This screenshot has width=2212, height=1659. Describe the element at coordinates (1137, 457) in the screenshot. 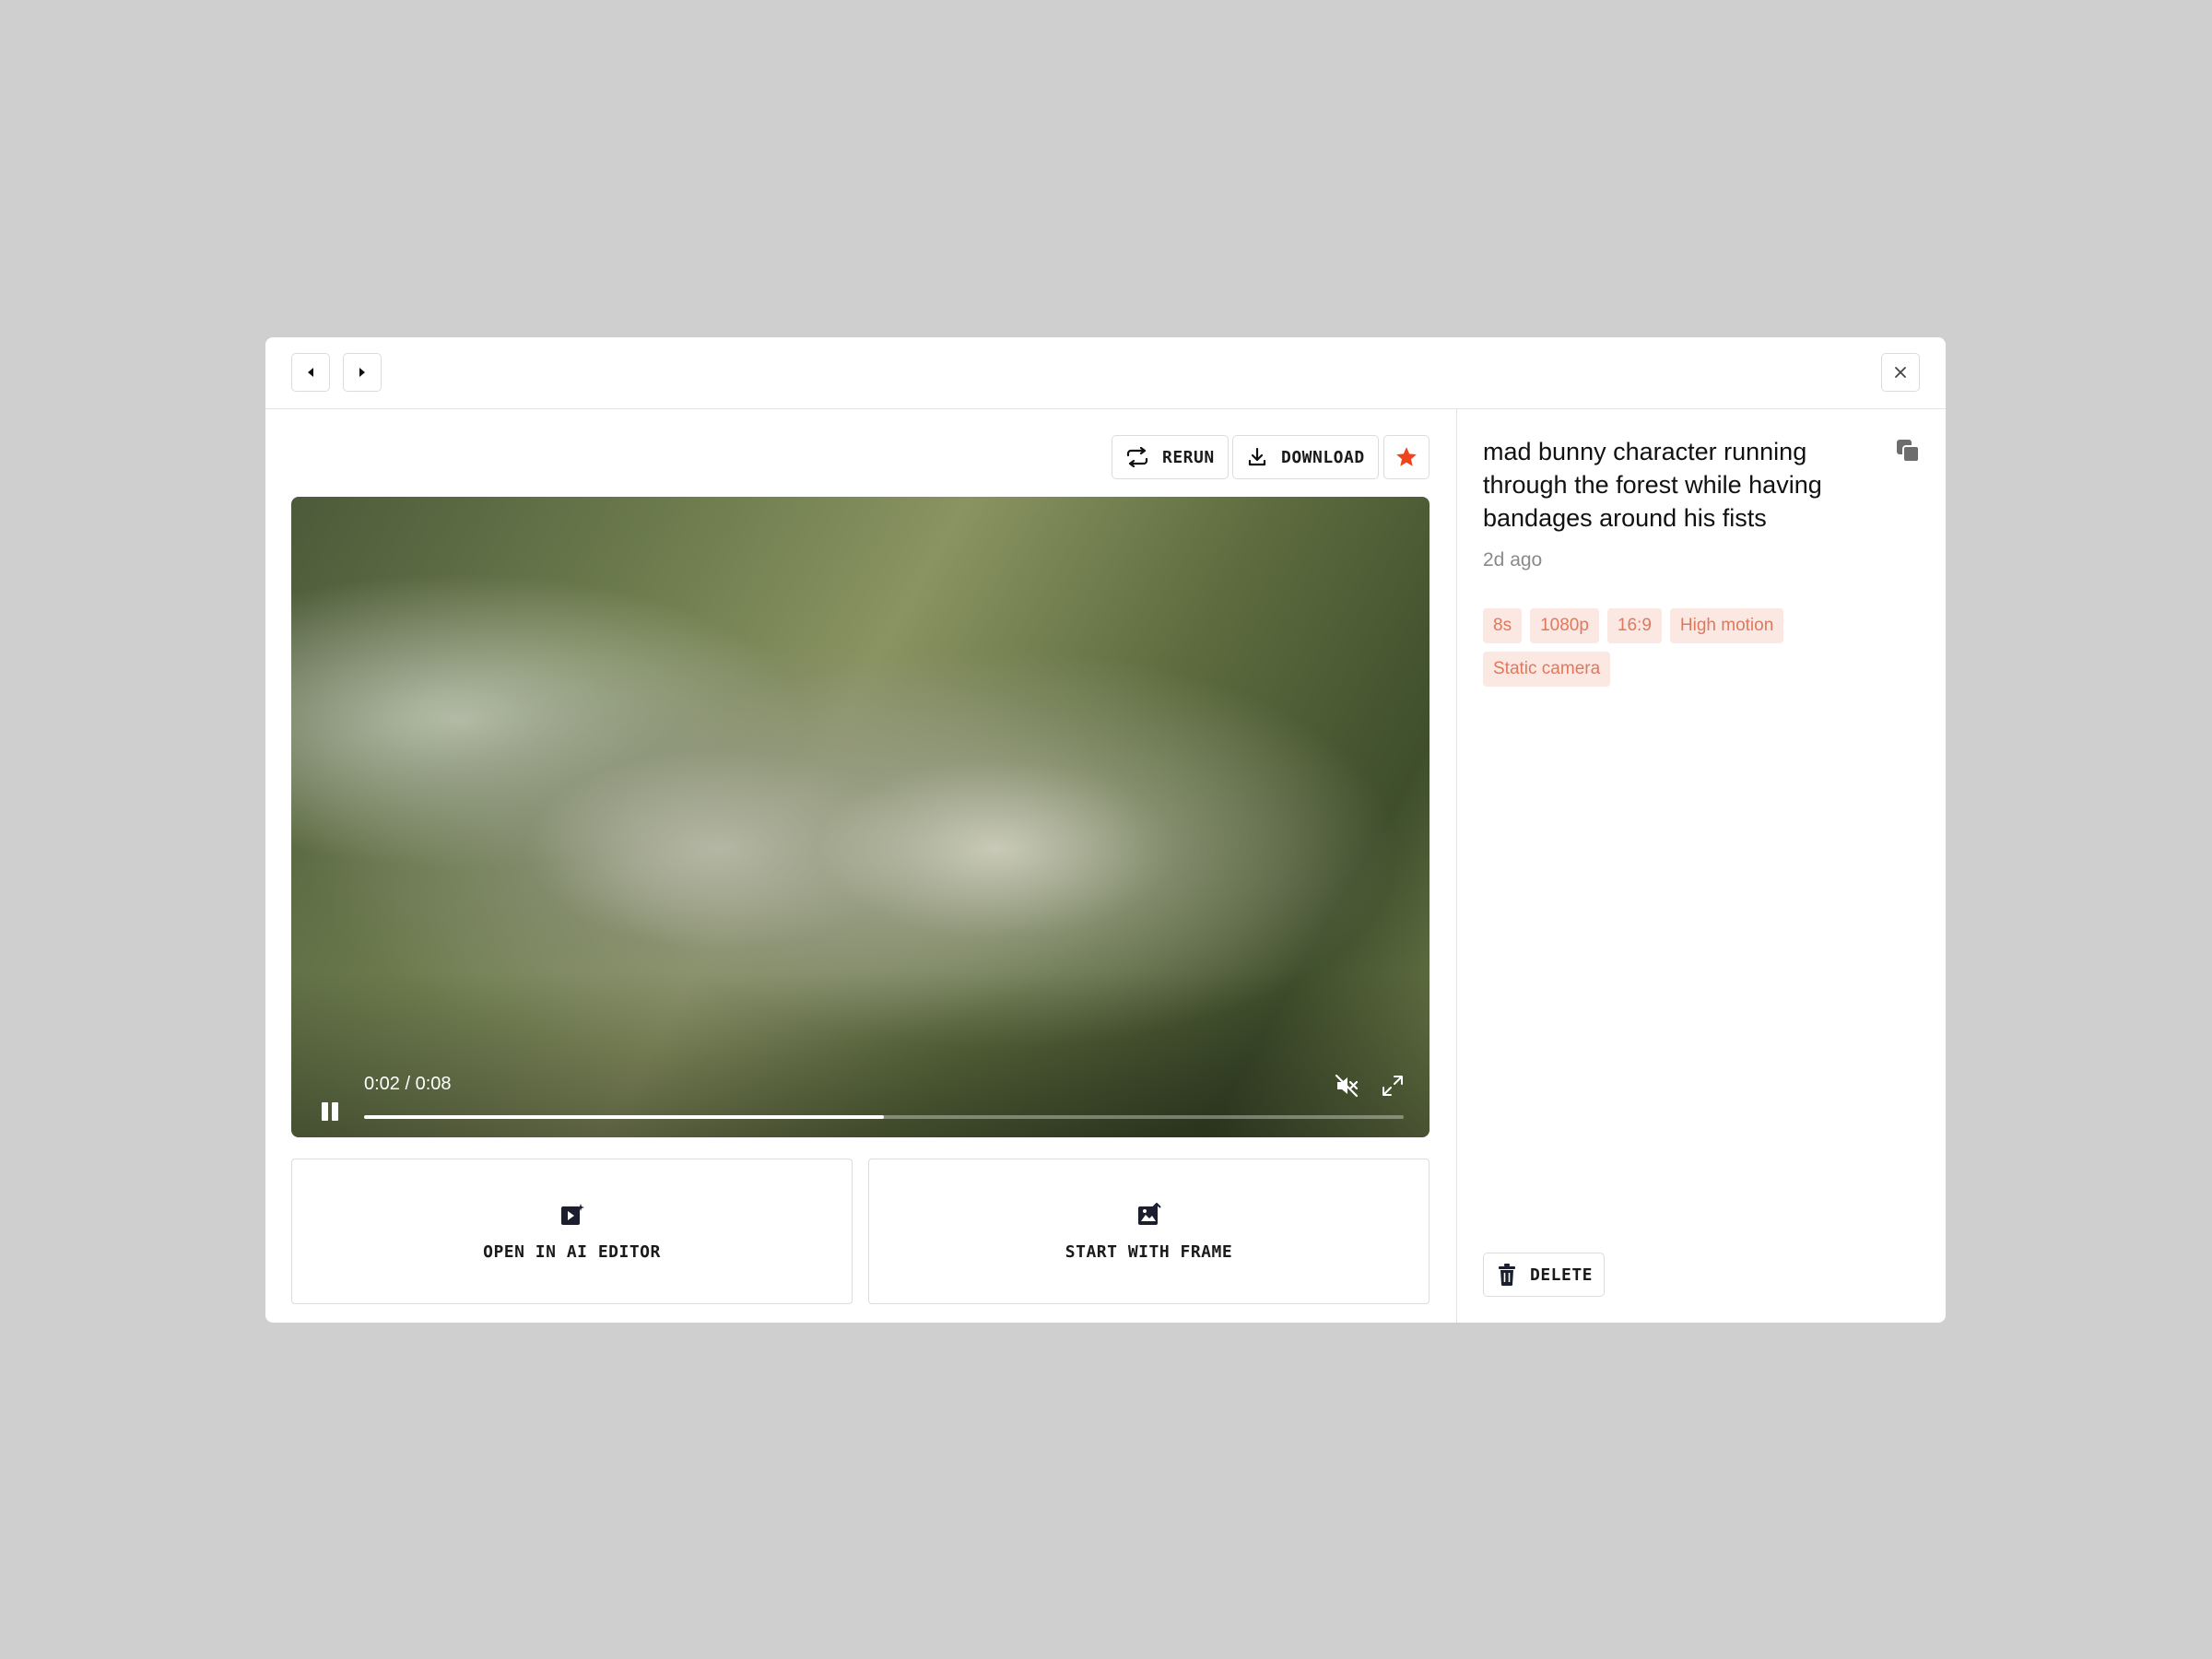

I see `repeat-icon` at that location.